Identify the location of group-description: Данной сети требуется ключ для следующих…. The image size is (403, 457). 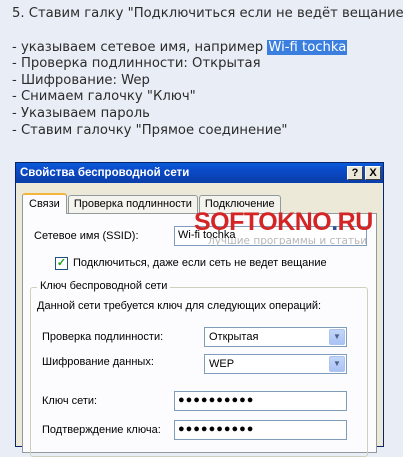
(179, 306).